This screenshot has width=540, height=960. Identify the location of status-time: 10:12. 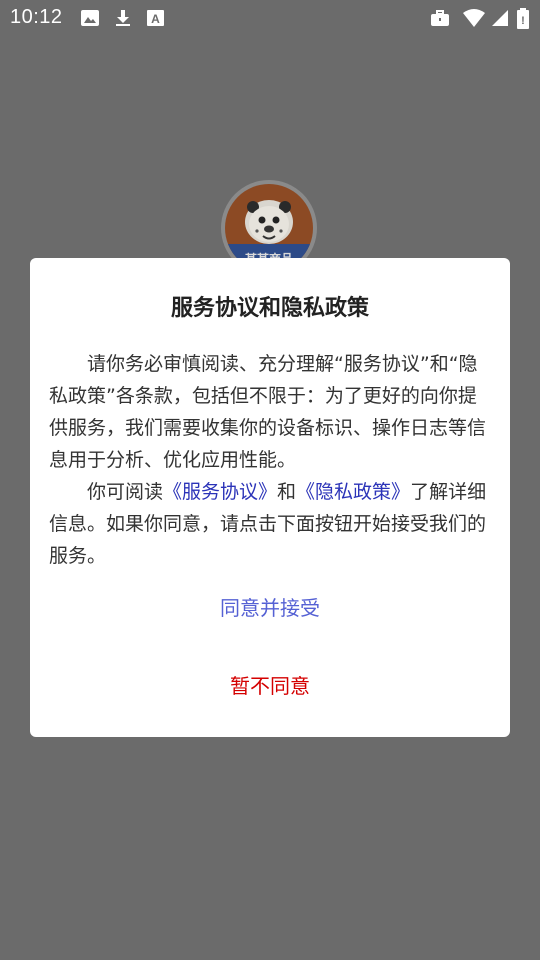
(36, 17).